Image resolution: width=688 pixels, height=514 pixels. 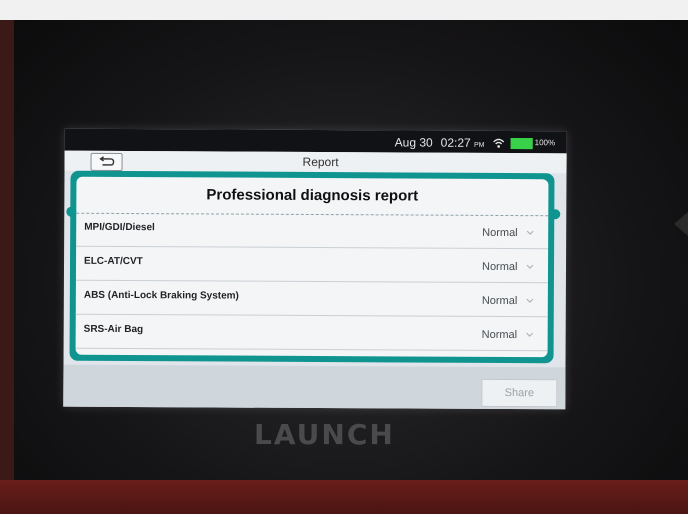 I want to click on status-clock: 02:27, so click(x=455, y=142).